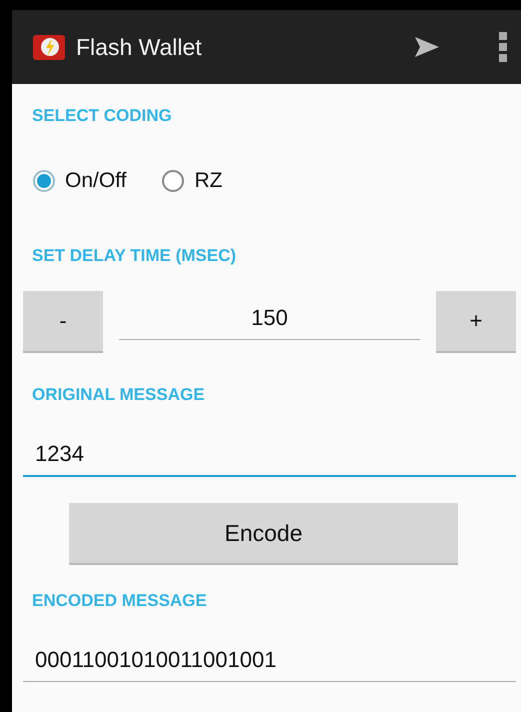  What do you see at coordinates (95, 181) in the screenshot?
I see `radio-label: On/Off` at bounding box center [95, 181].